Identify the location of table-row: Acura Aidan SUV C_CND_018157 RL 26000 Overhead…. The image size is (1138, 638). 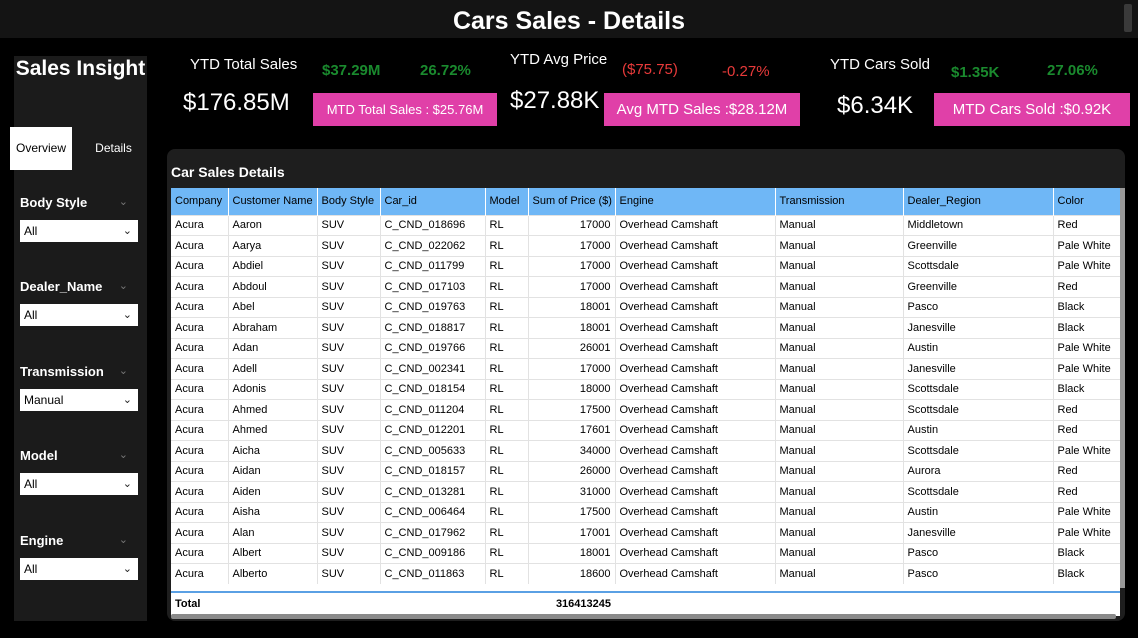
(645, 471).